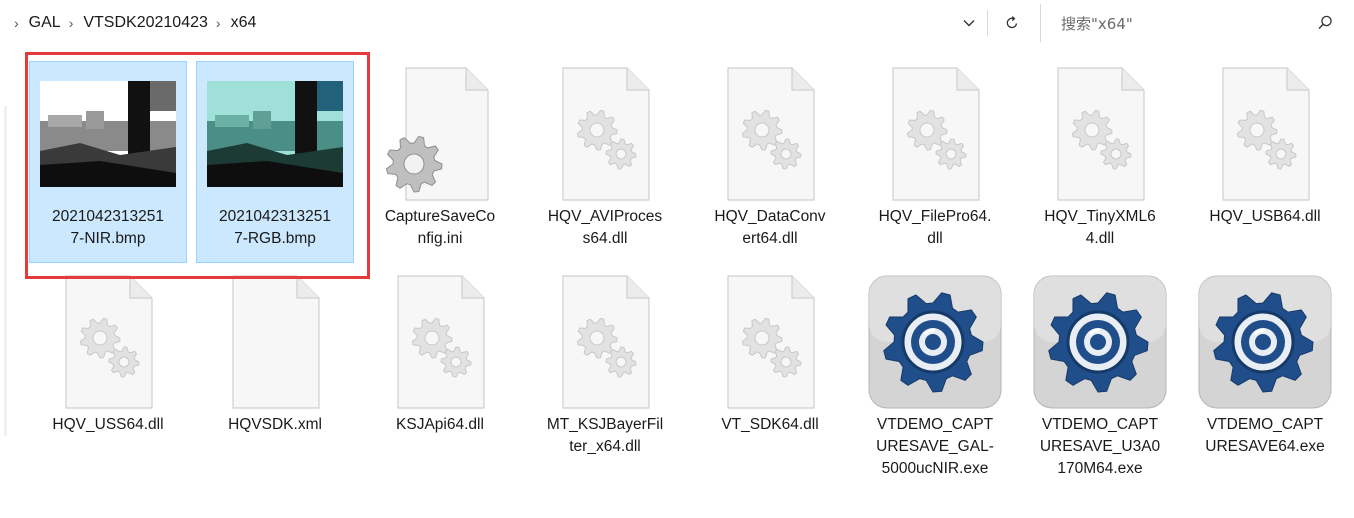  What do you see at coordinates (108, 238) in the screenshot?
I see `file-name-label: 7-NIR.bmp` at bounding box center [108, 238].